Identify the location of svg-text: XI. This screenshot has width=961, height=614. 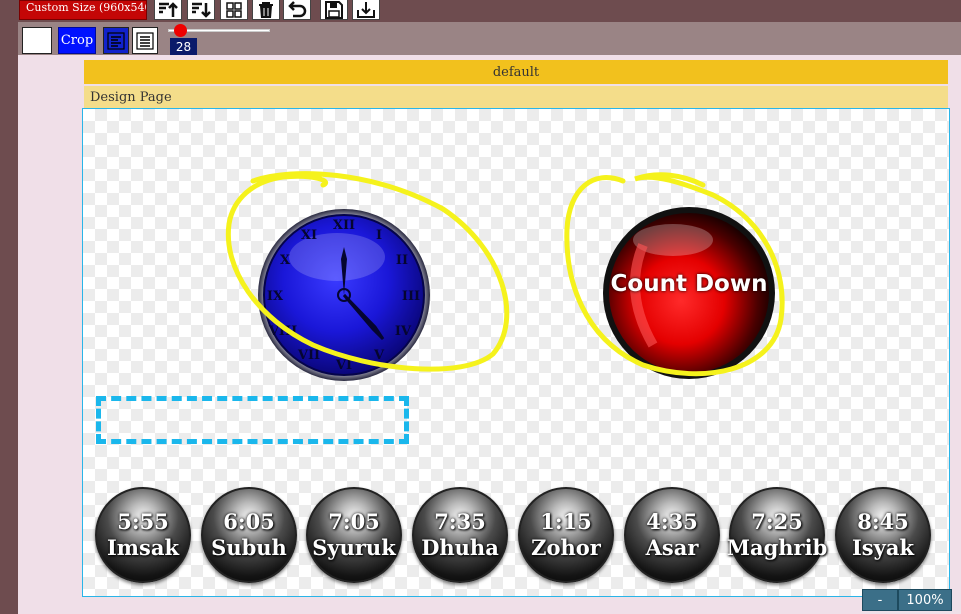
(309, 235).